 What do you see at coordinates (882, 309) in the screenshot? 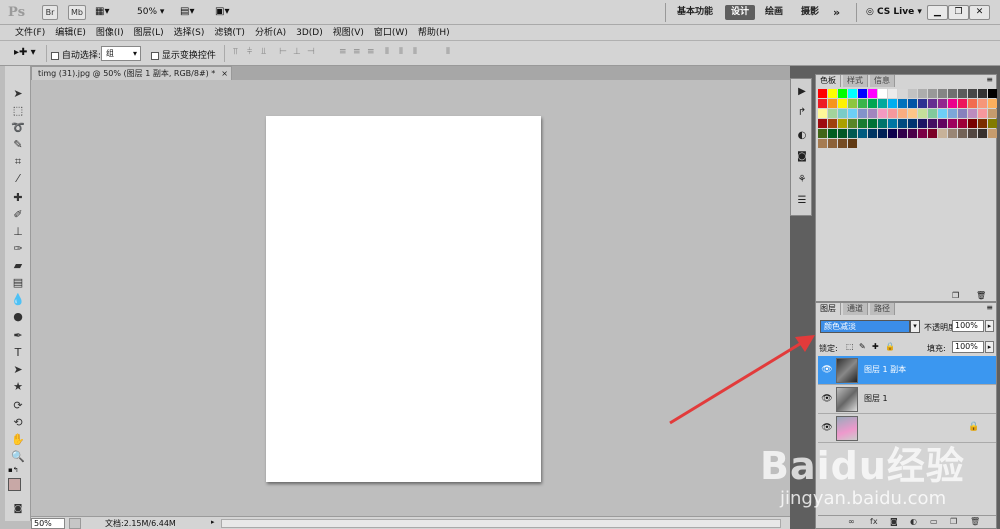
I see `tab-paths: 路径` at bounding box center [882, 309].